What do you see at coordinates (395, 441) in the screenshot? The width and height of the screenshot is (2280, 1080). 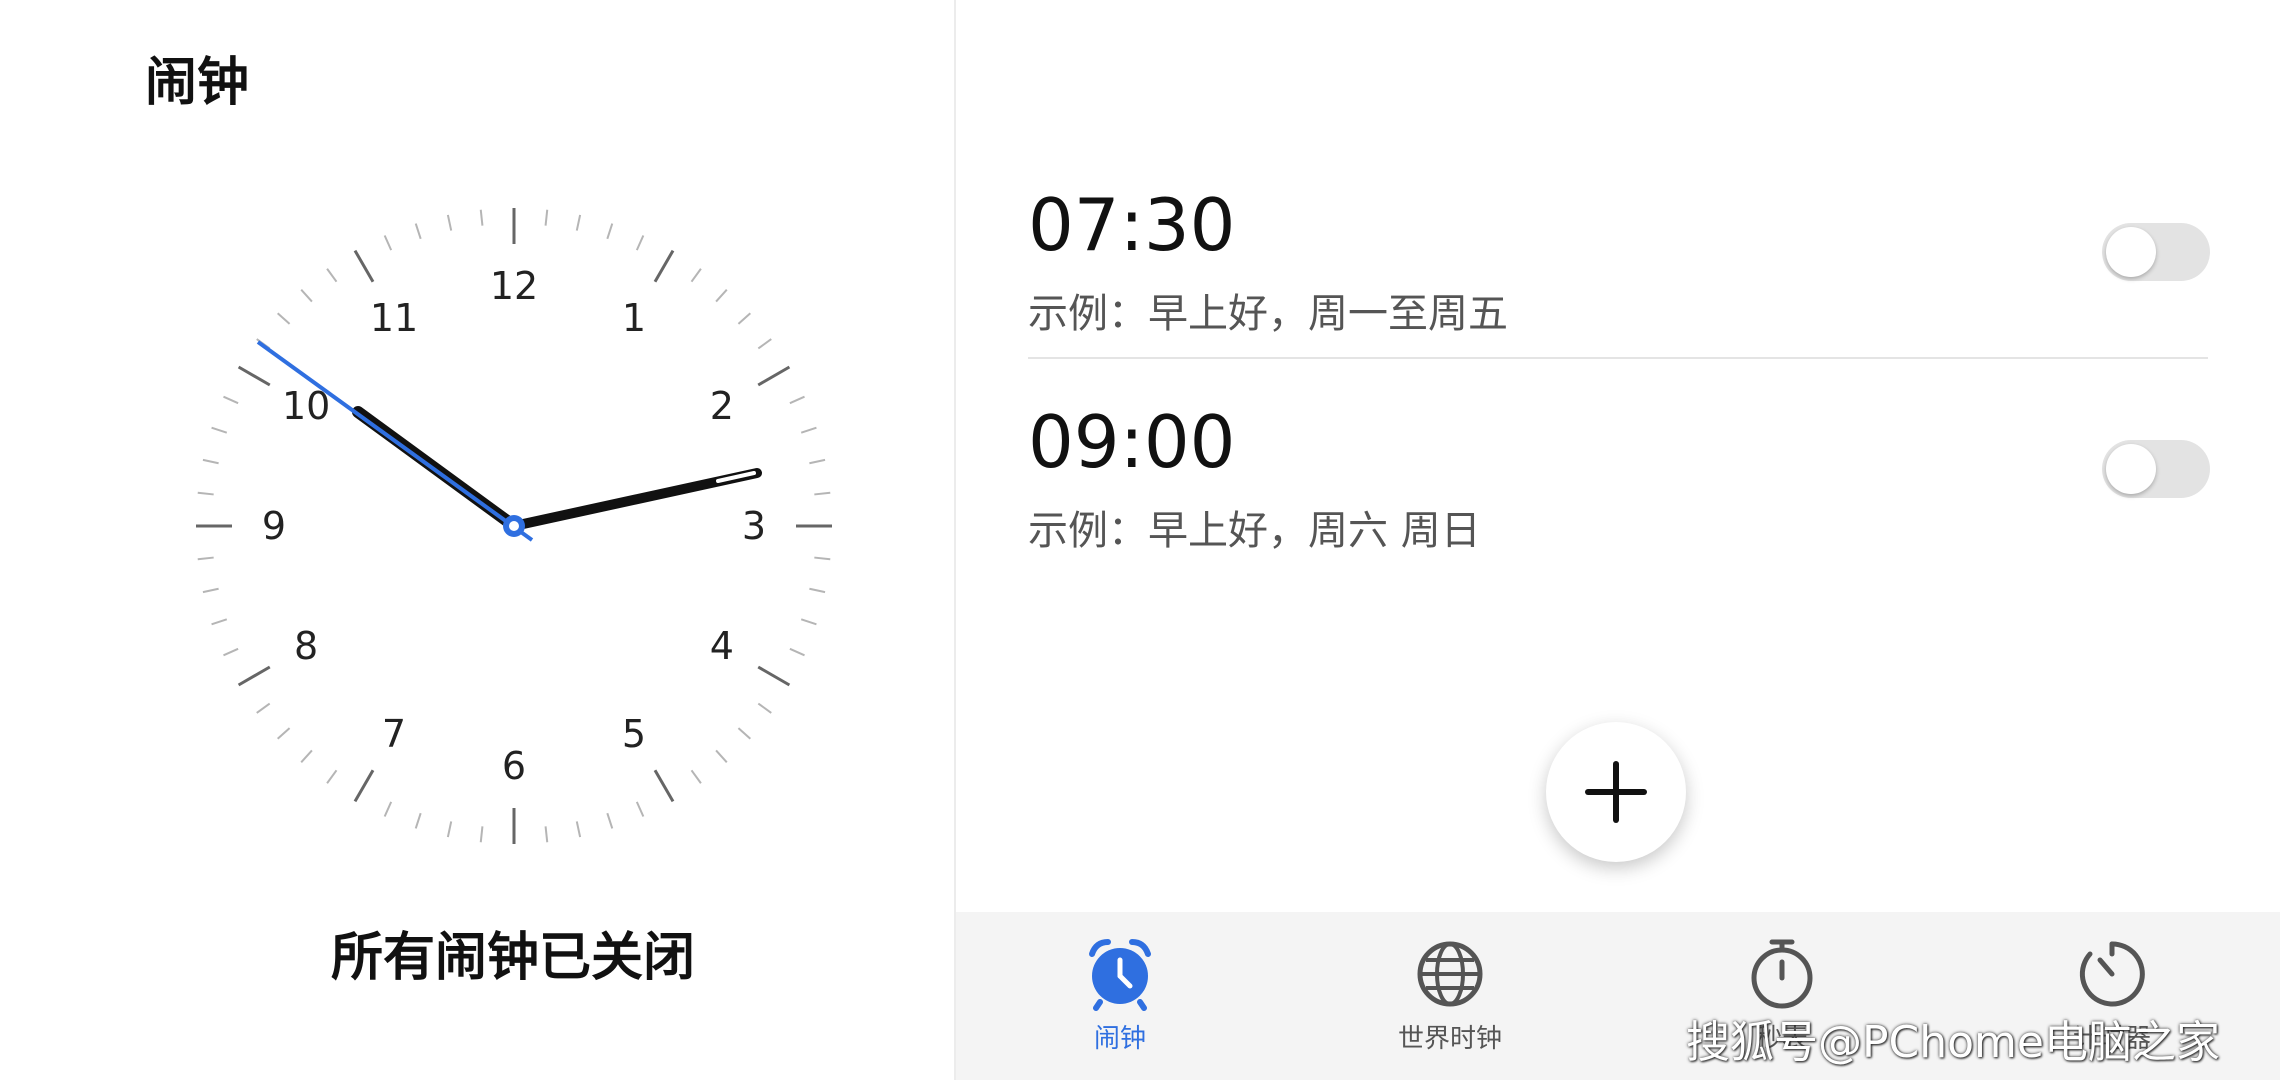 I see `second-hand` at bounding box center [395, 441].